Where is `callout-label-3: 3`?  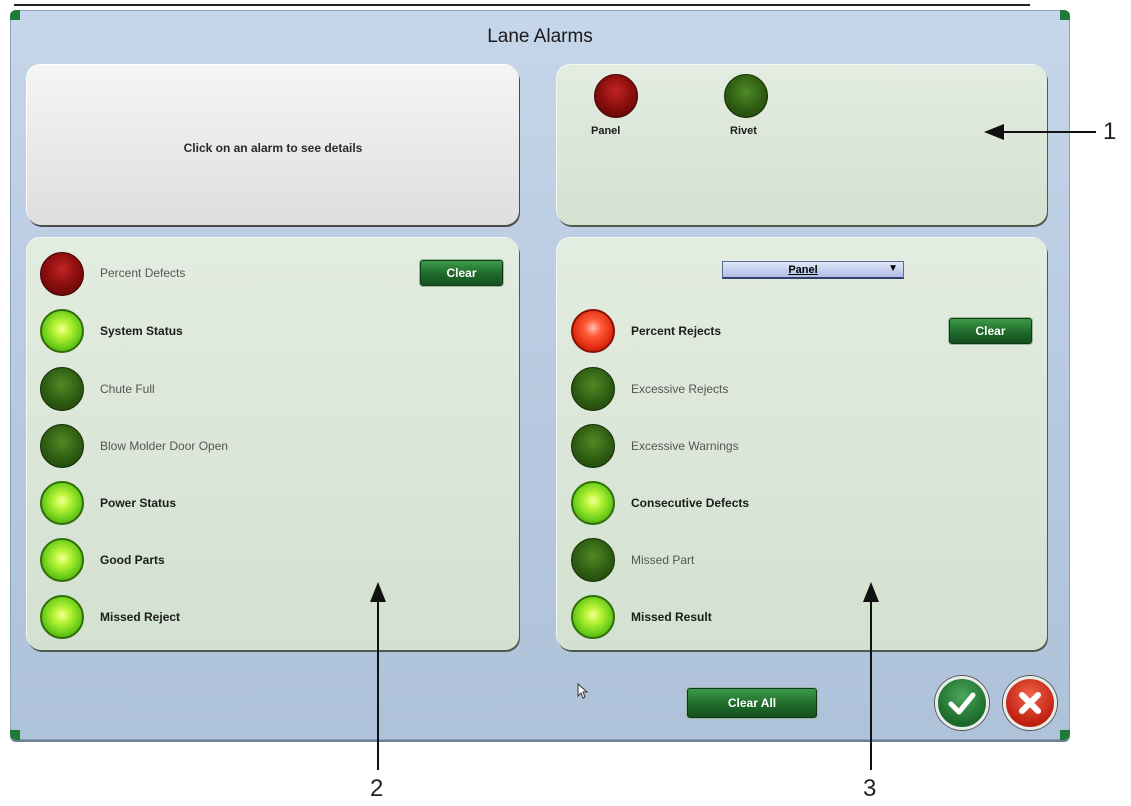 callout-label-3: 3 is located at coordinates (870, 788).